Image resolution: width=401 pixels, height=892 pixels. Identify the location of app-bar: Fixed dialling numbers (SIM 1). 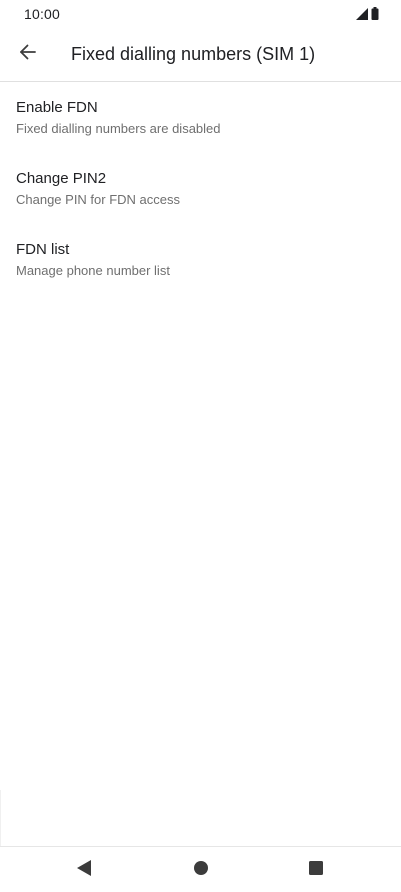
(200, 55).